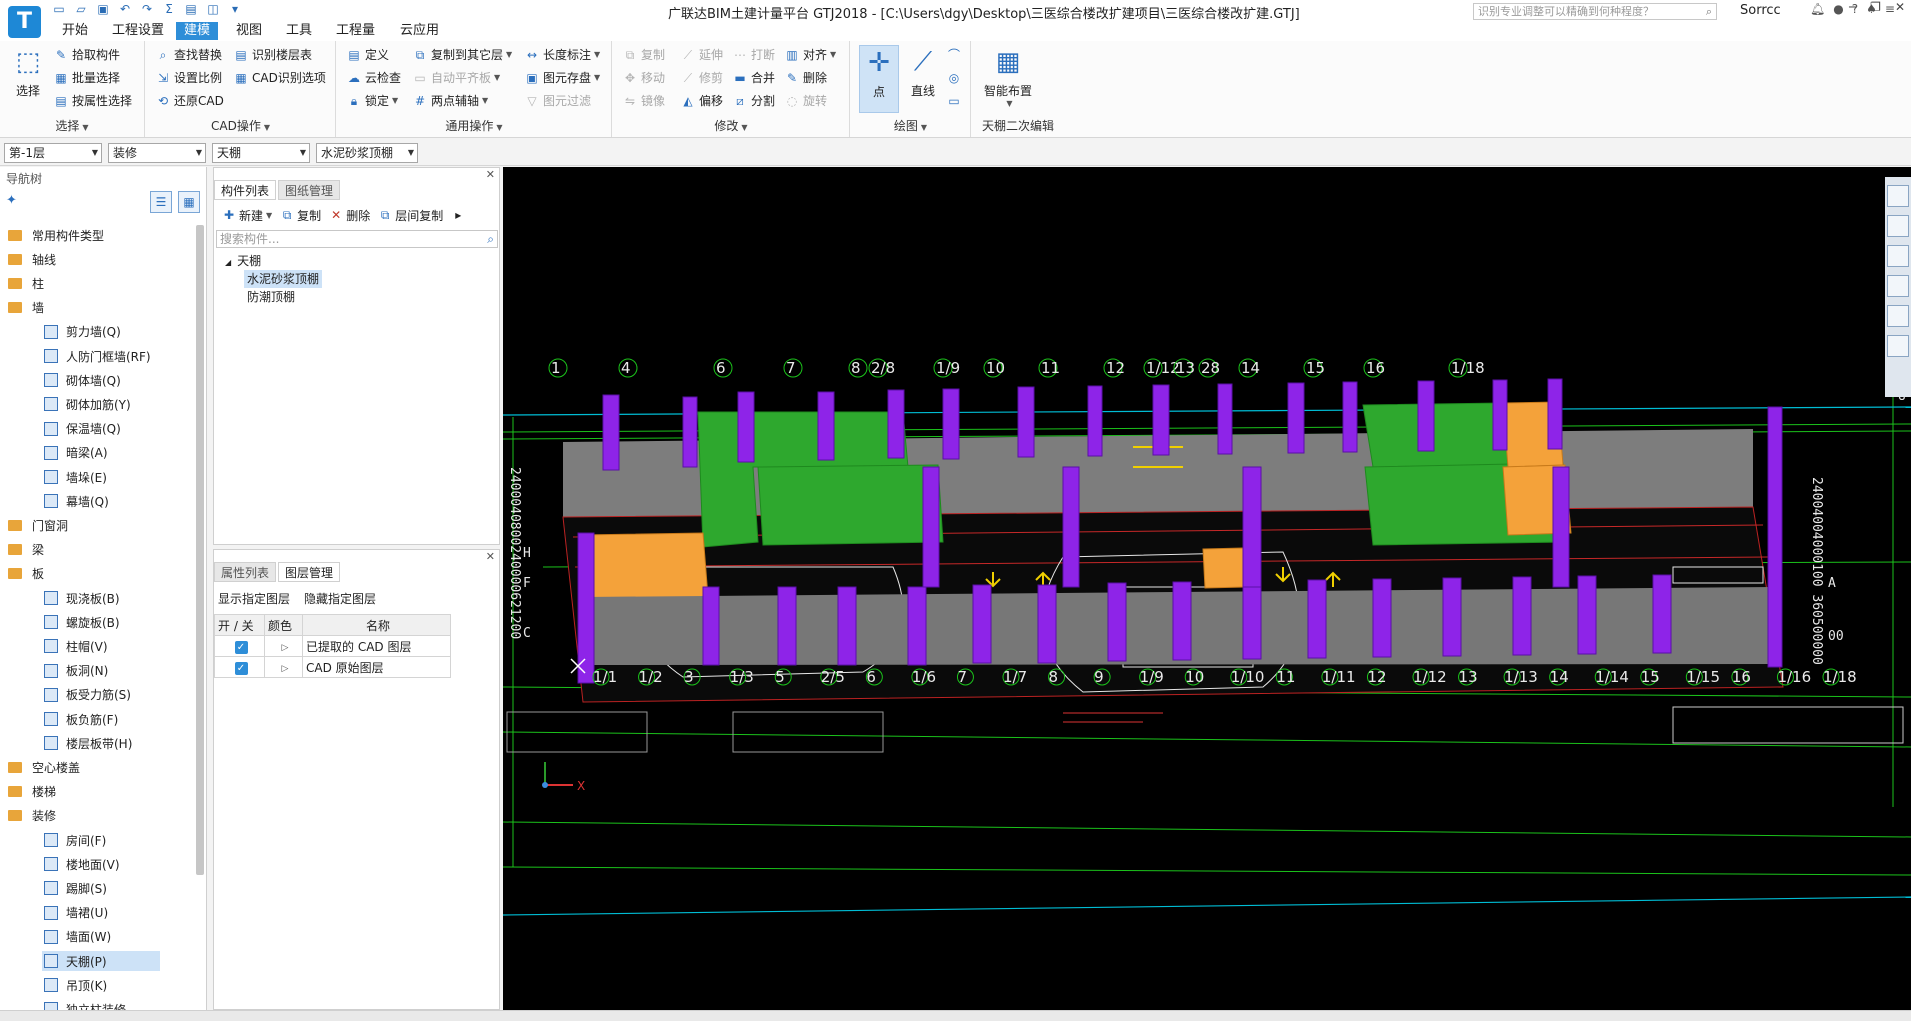  What do you see at coordinates (1595, 11) in the screenshot?
I see `help-search-input: 识别专业调整可以精确到何种程度？ ⌕` at bounding box center [1595, 11].